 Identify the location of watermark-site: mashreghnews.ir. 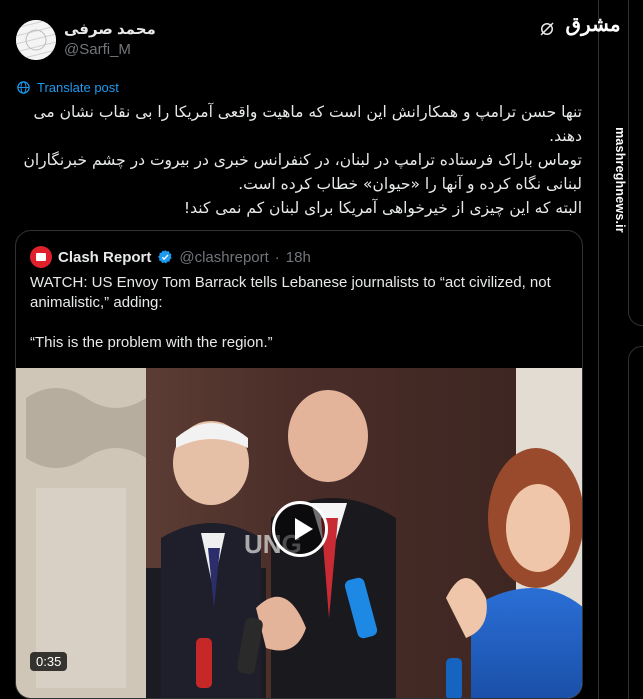
(620, 180).